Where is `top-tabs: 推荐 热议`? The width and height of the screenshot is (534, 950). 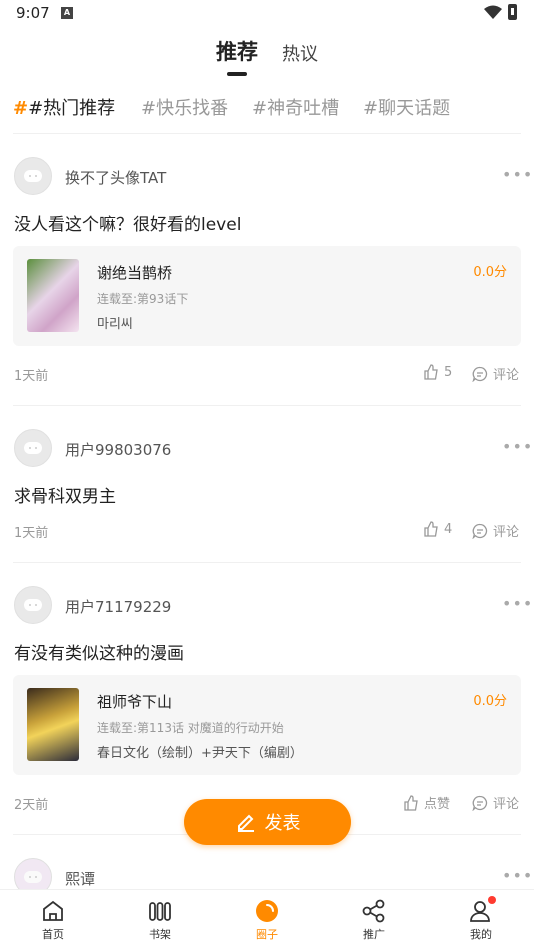
top-tabs: 推荐 热议 is located at coordinates (267, 58).